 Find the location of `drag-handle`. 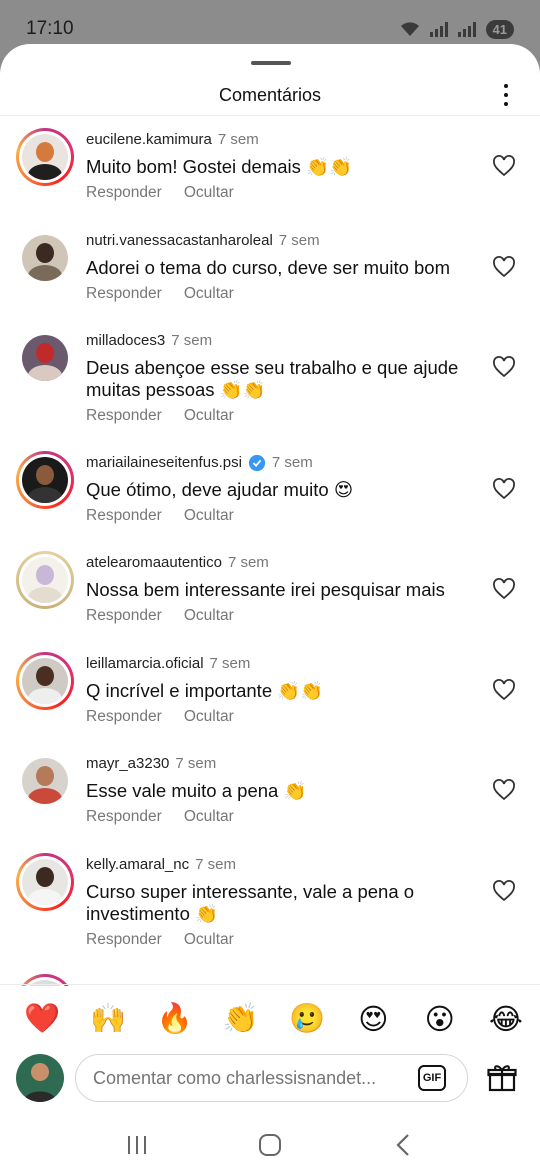

drag-handle is located at coordinates (271, 63).